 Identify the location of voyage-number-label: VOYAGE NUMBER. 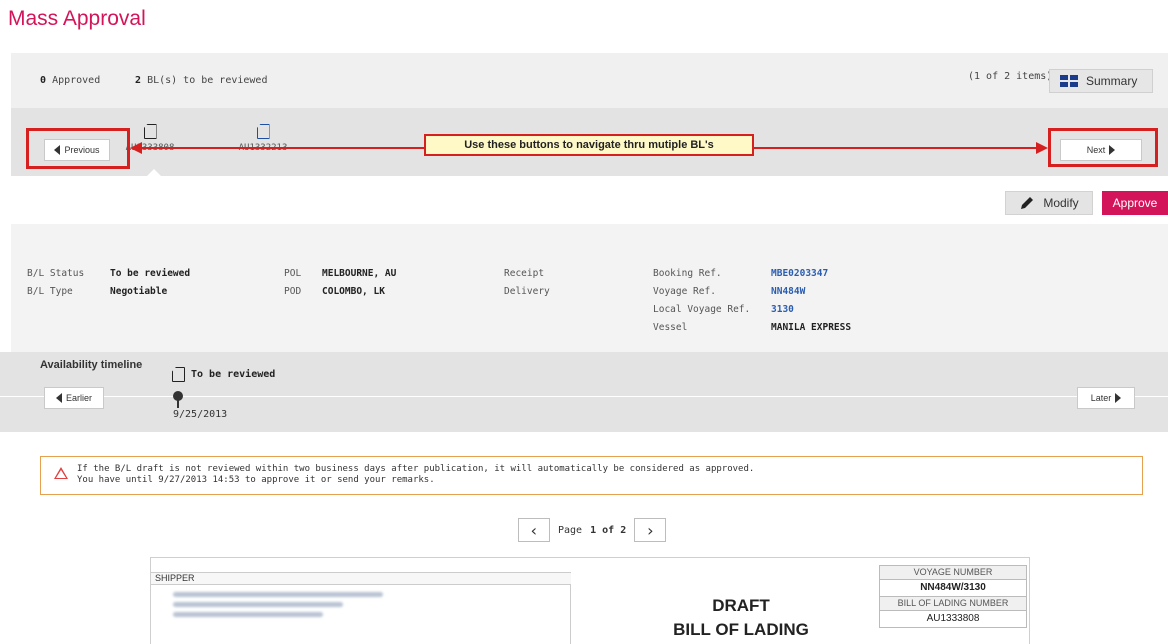
(953, 572).